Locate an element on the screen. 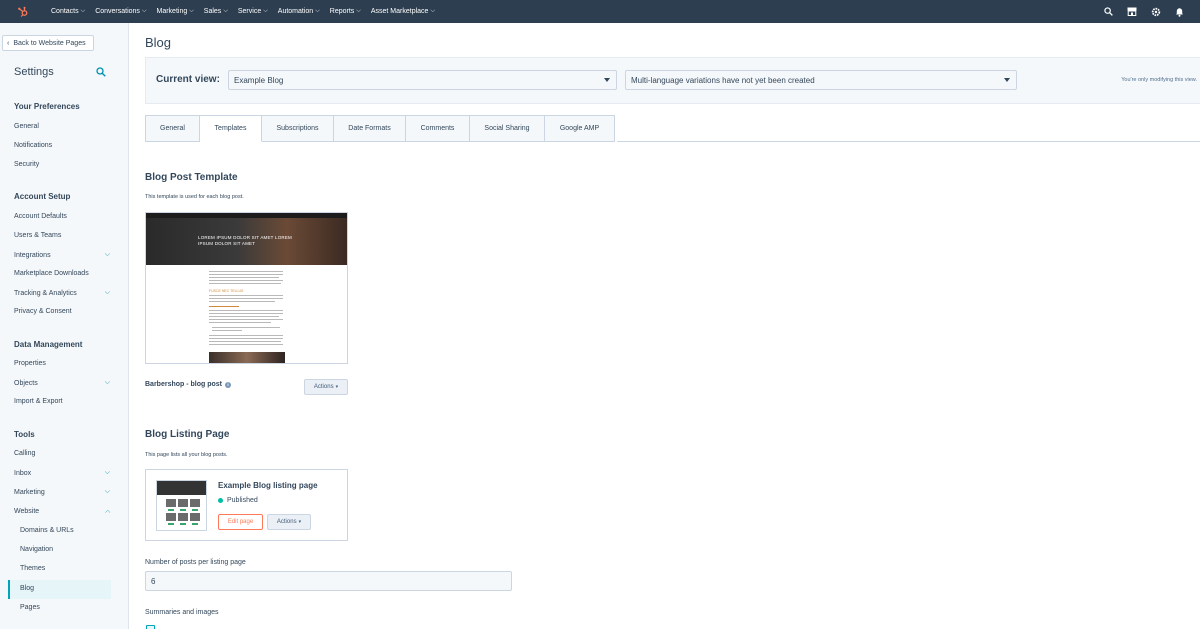  nav-contacts: Contacts ⌵ is located at coordinates (68, 11).